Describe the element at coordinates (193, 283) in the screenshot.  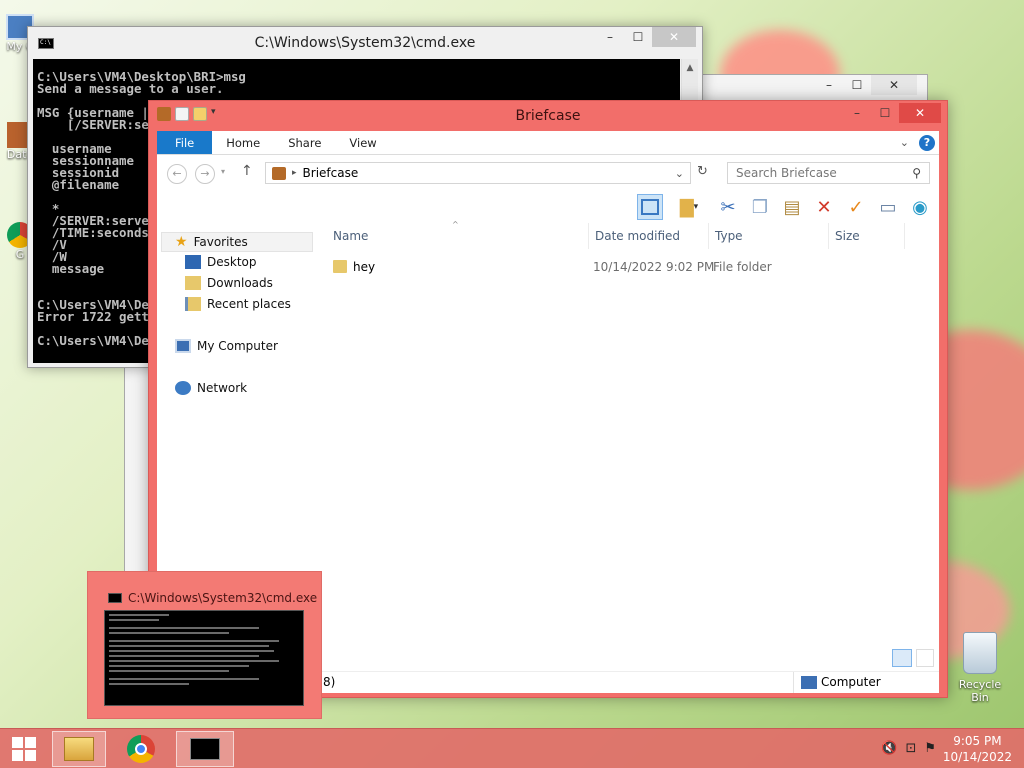
I see `downloads-folder-icon` at that location.